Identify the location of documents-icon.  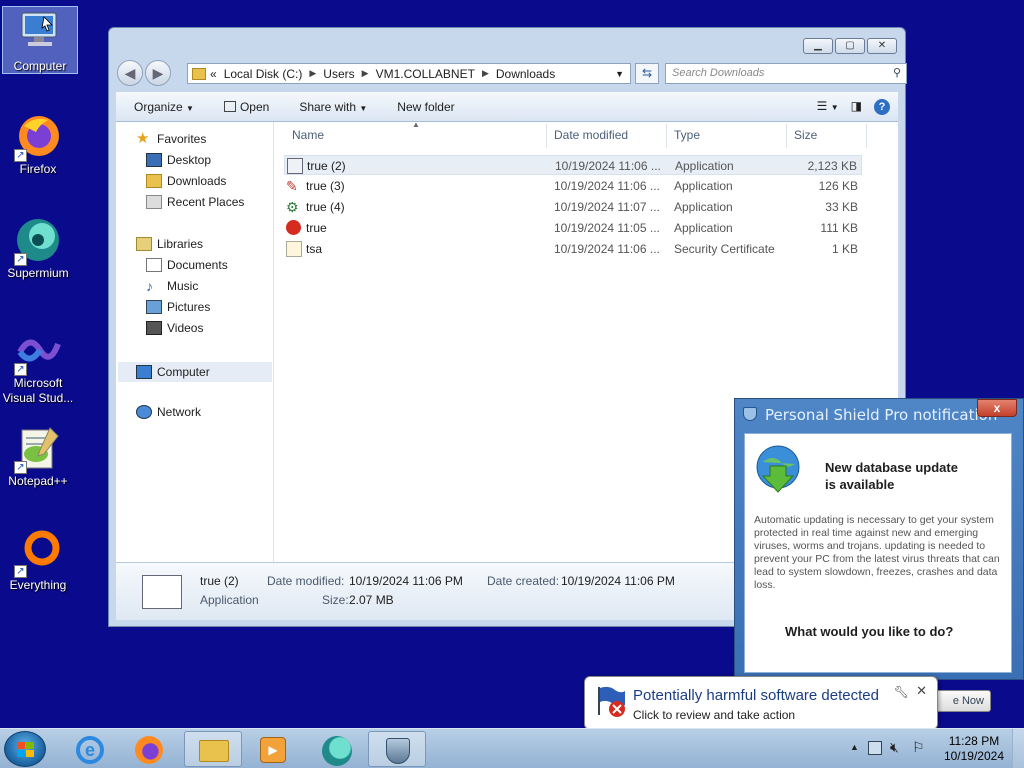
(154, 265).